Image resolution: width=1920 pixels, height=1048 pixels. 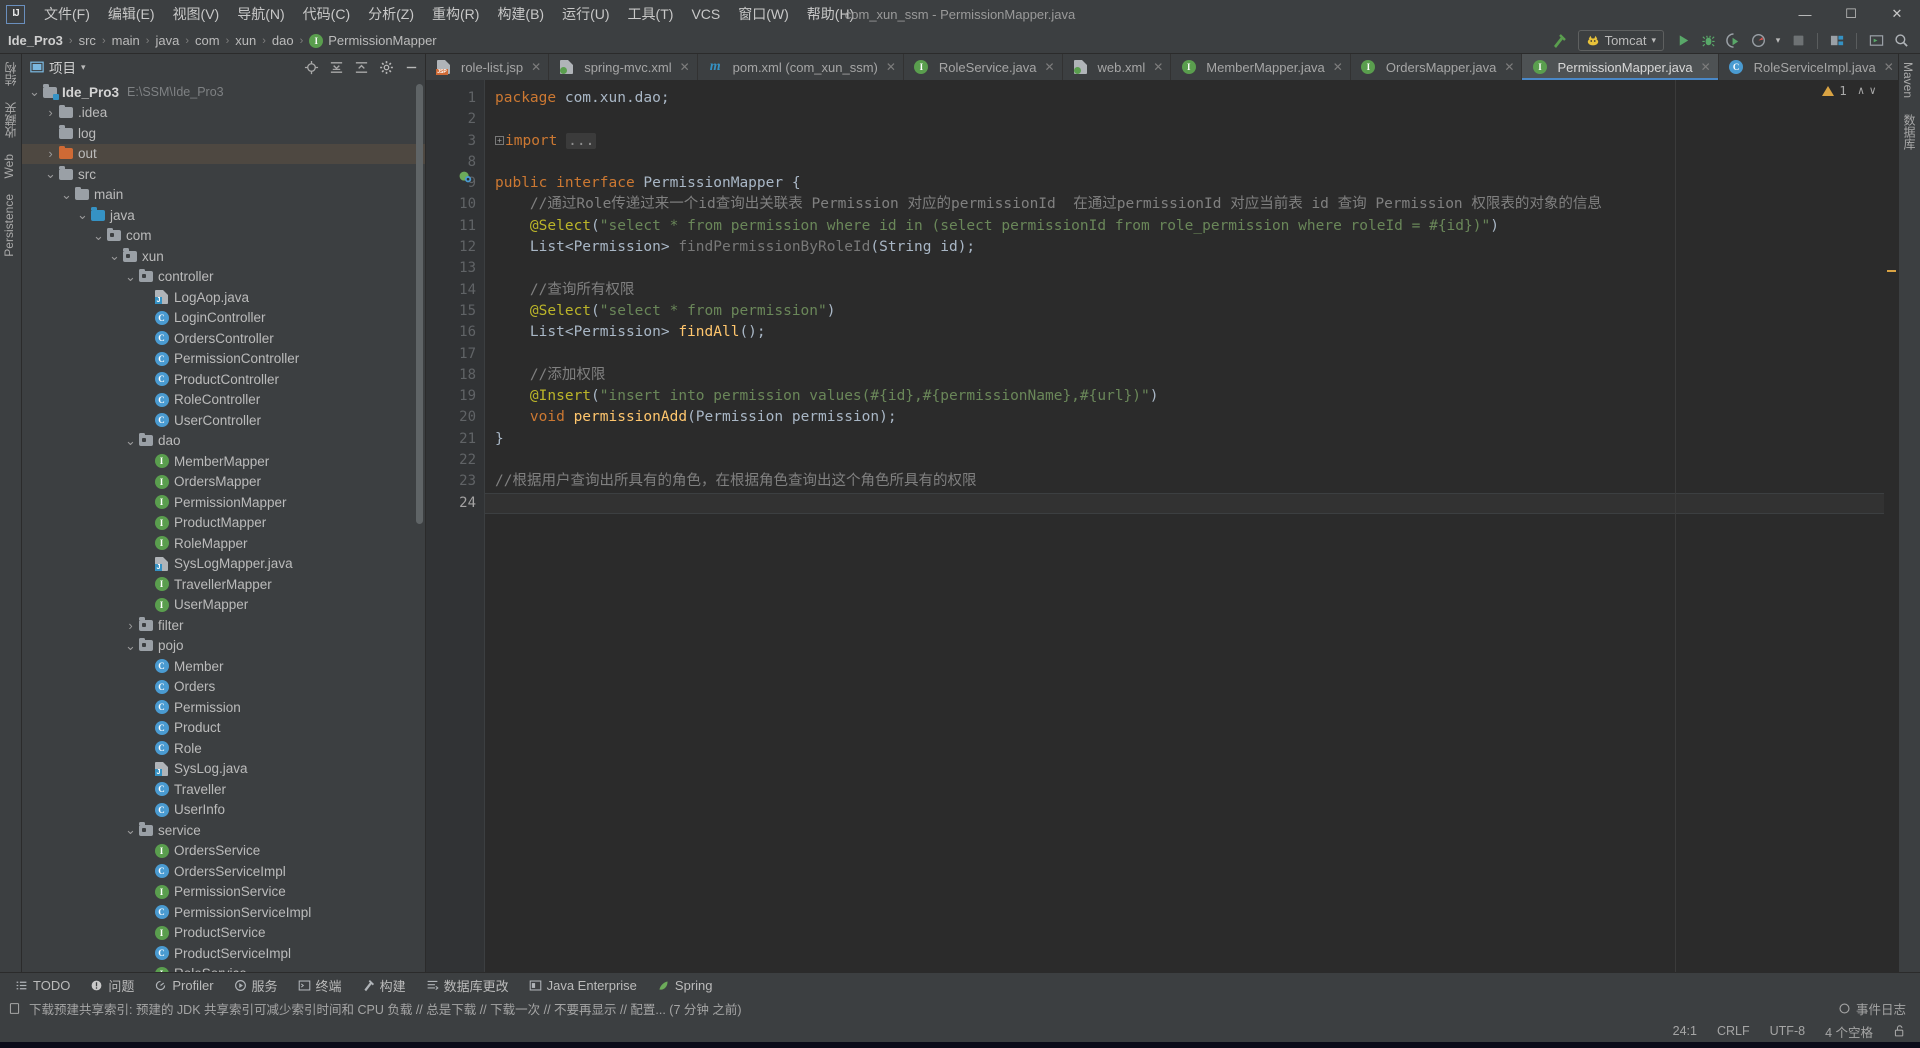 I want to click on profile-dropdown-icon: ▾, so click(x=1778, y=41).